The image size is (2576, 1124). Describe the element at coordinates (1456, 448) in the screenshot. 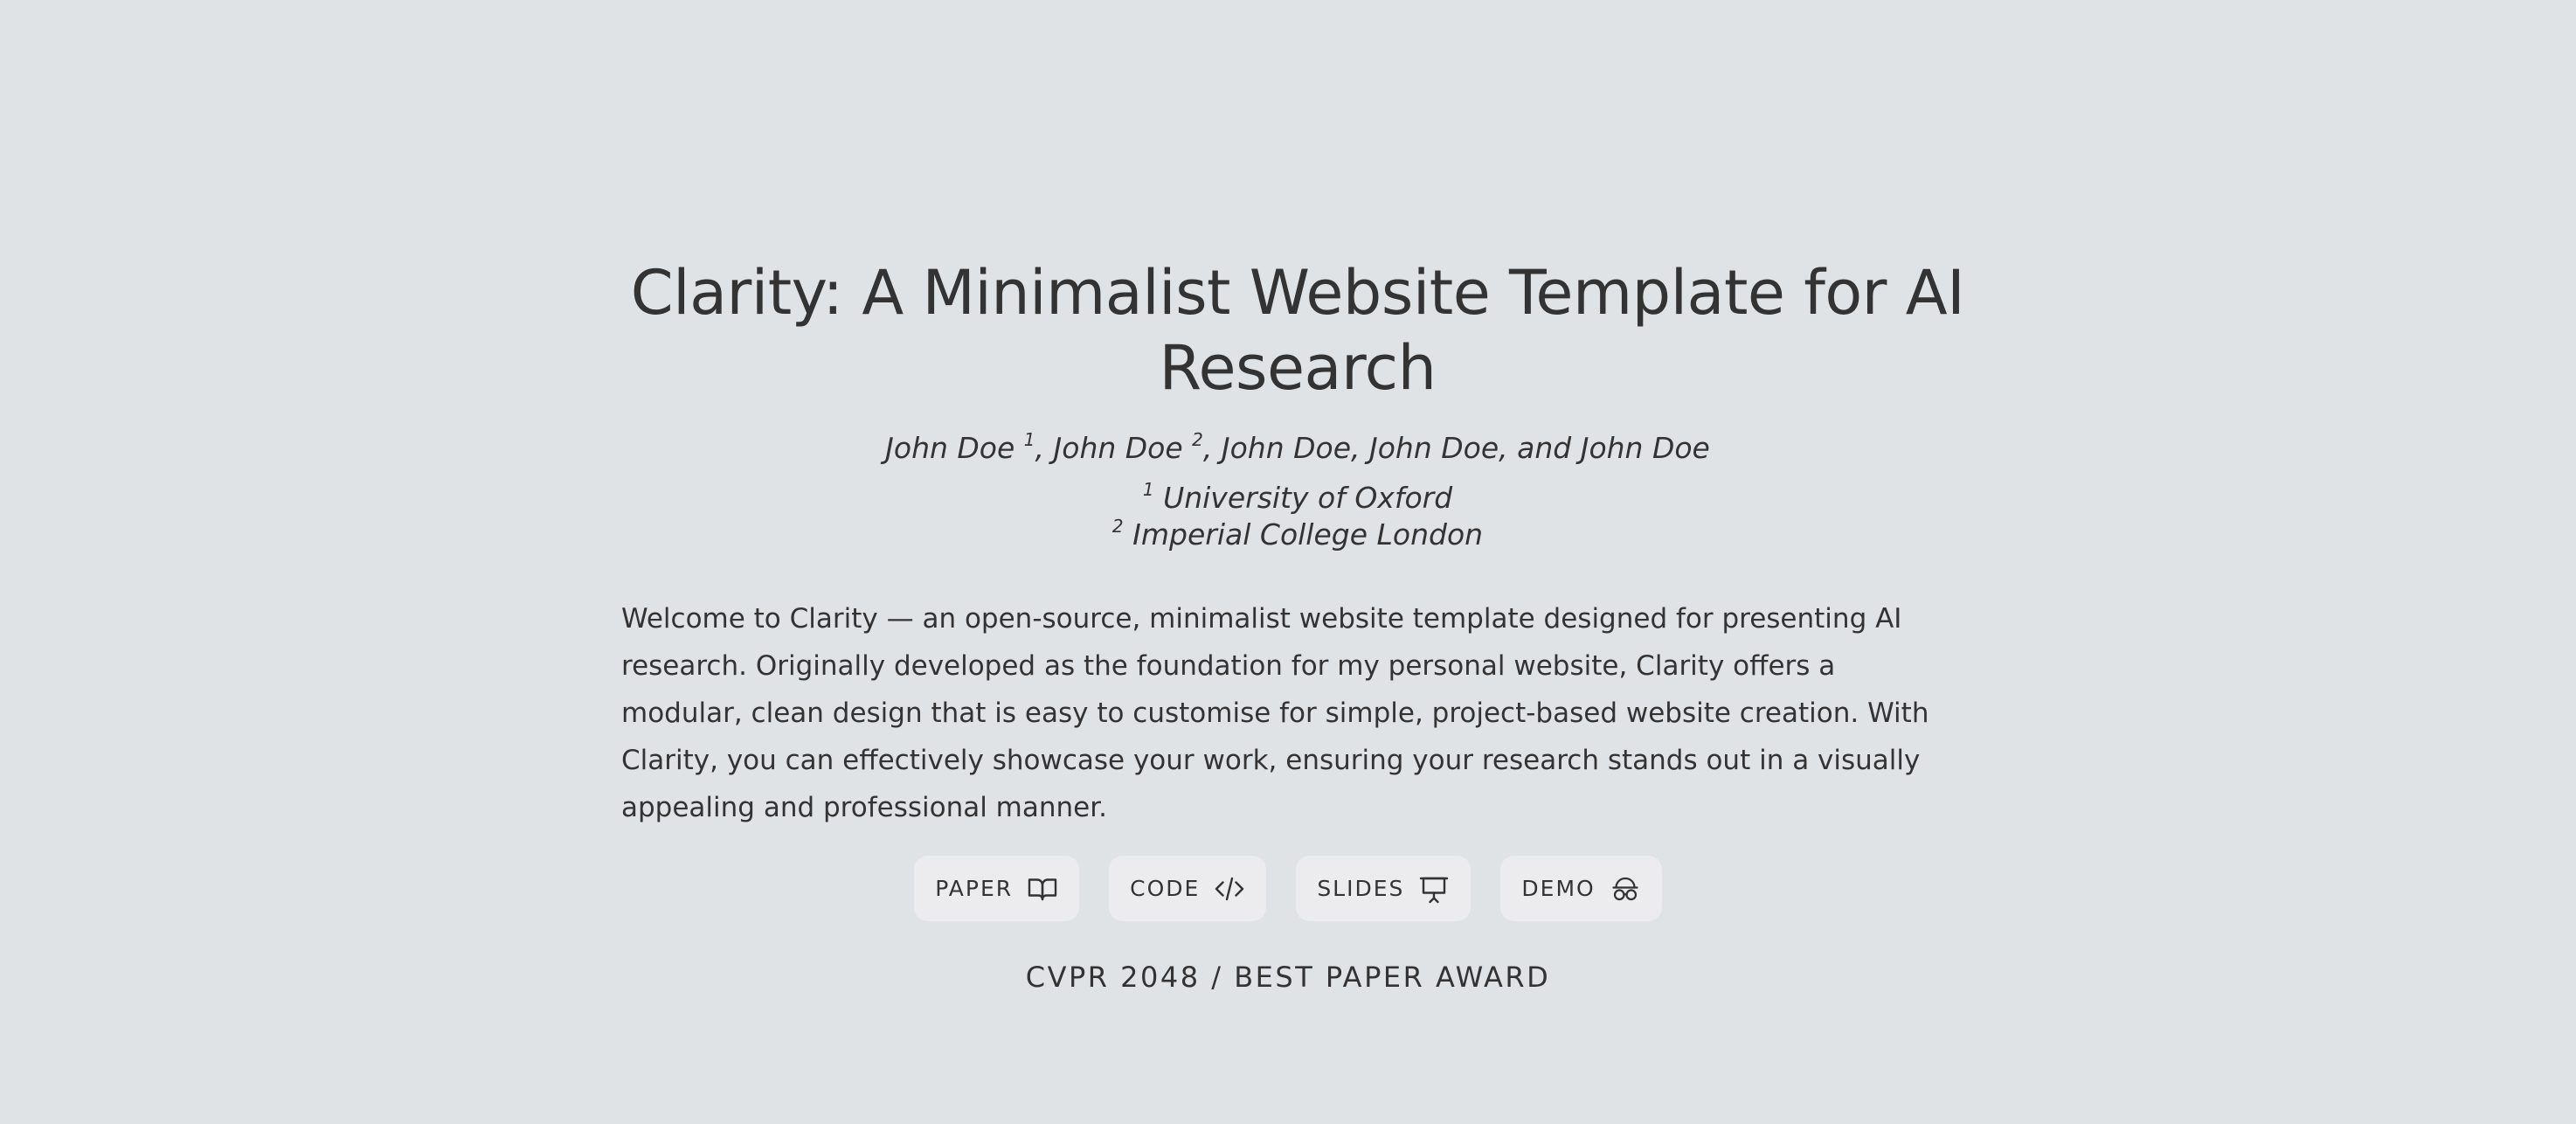

I see `author-list-rest: , John Doe, John Doe, and John Doe` at that location.